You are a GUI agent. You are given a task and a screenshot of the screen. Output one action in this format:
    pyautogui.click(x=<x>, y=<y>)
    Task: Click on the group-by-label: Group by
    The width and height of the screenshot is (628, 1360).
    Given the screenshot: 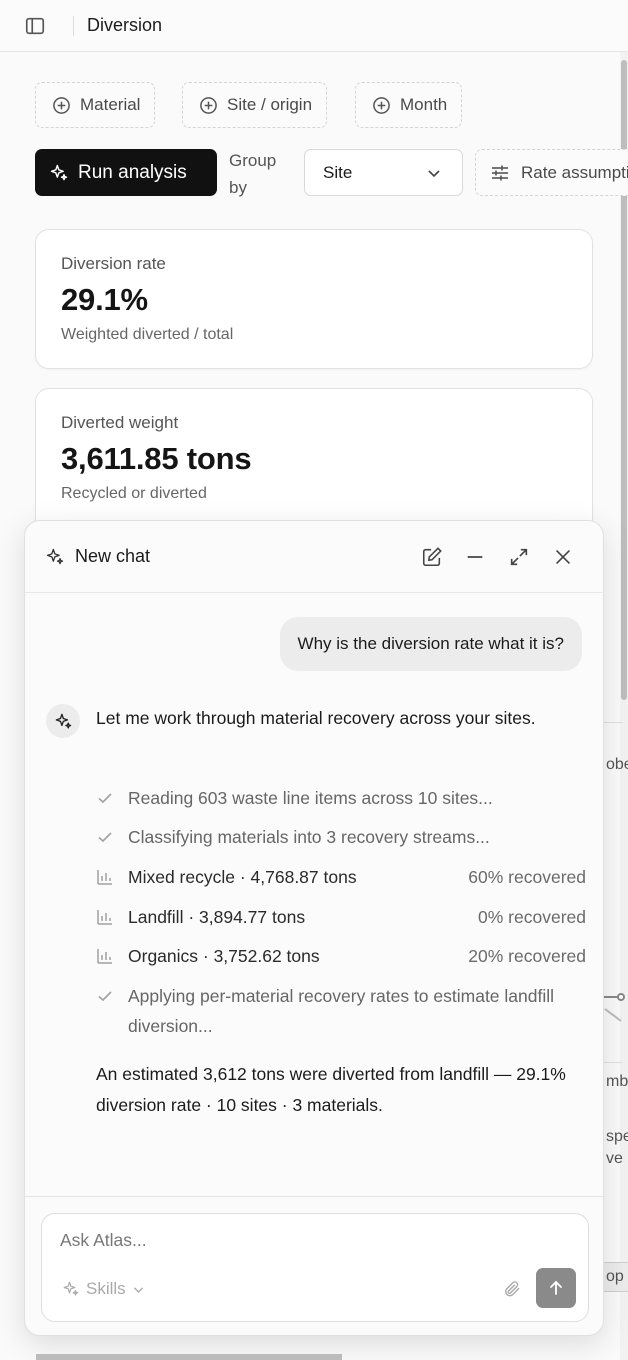 What is the action you would take?
    pyautogui.click(x=253, y=174)
    